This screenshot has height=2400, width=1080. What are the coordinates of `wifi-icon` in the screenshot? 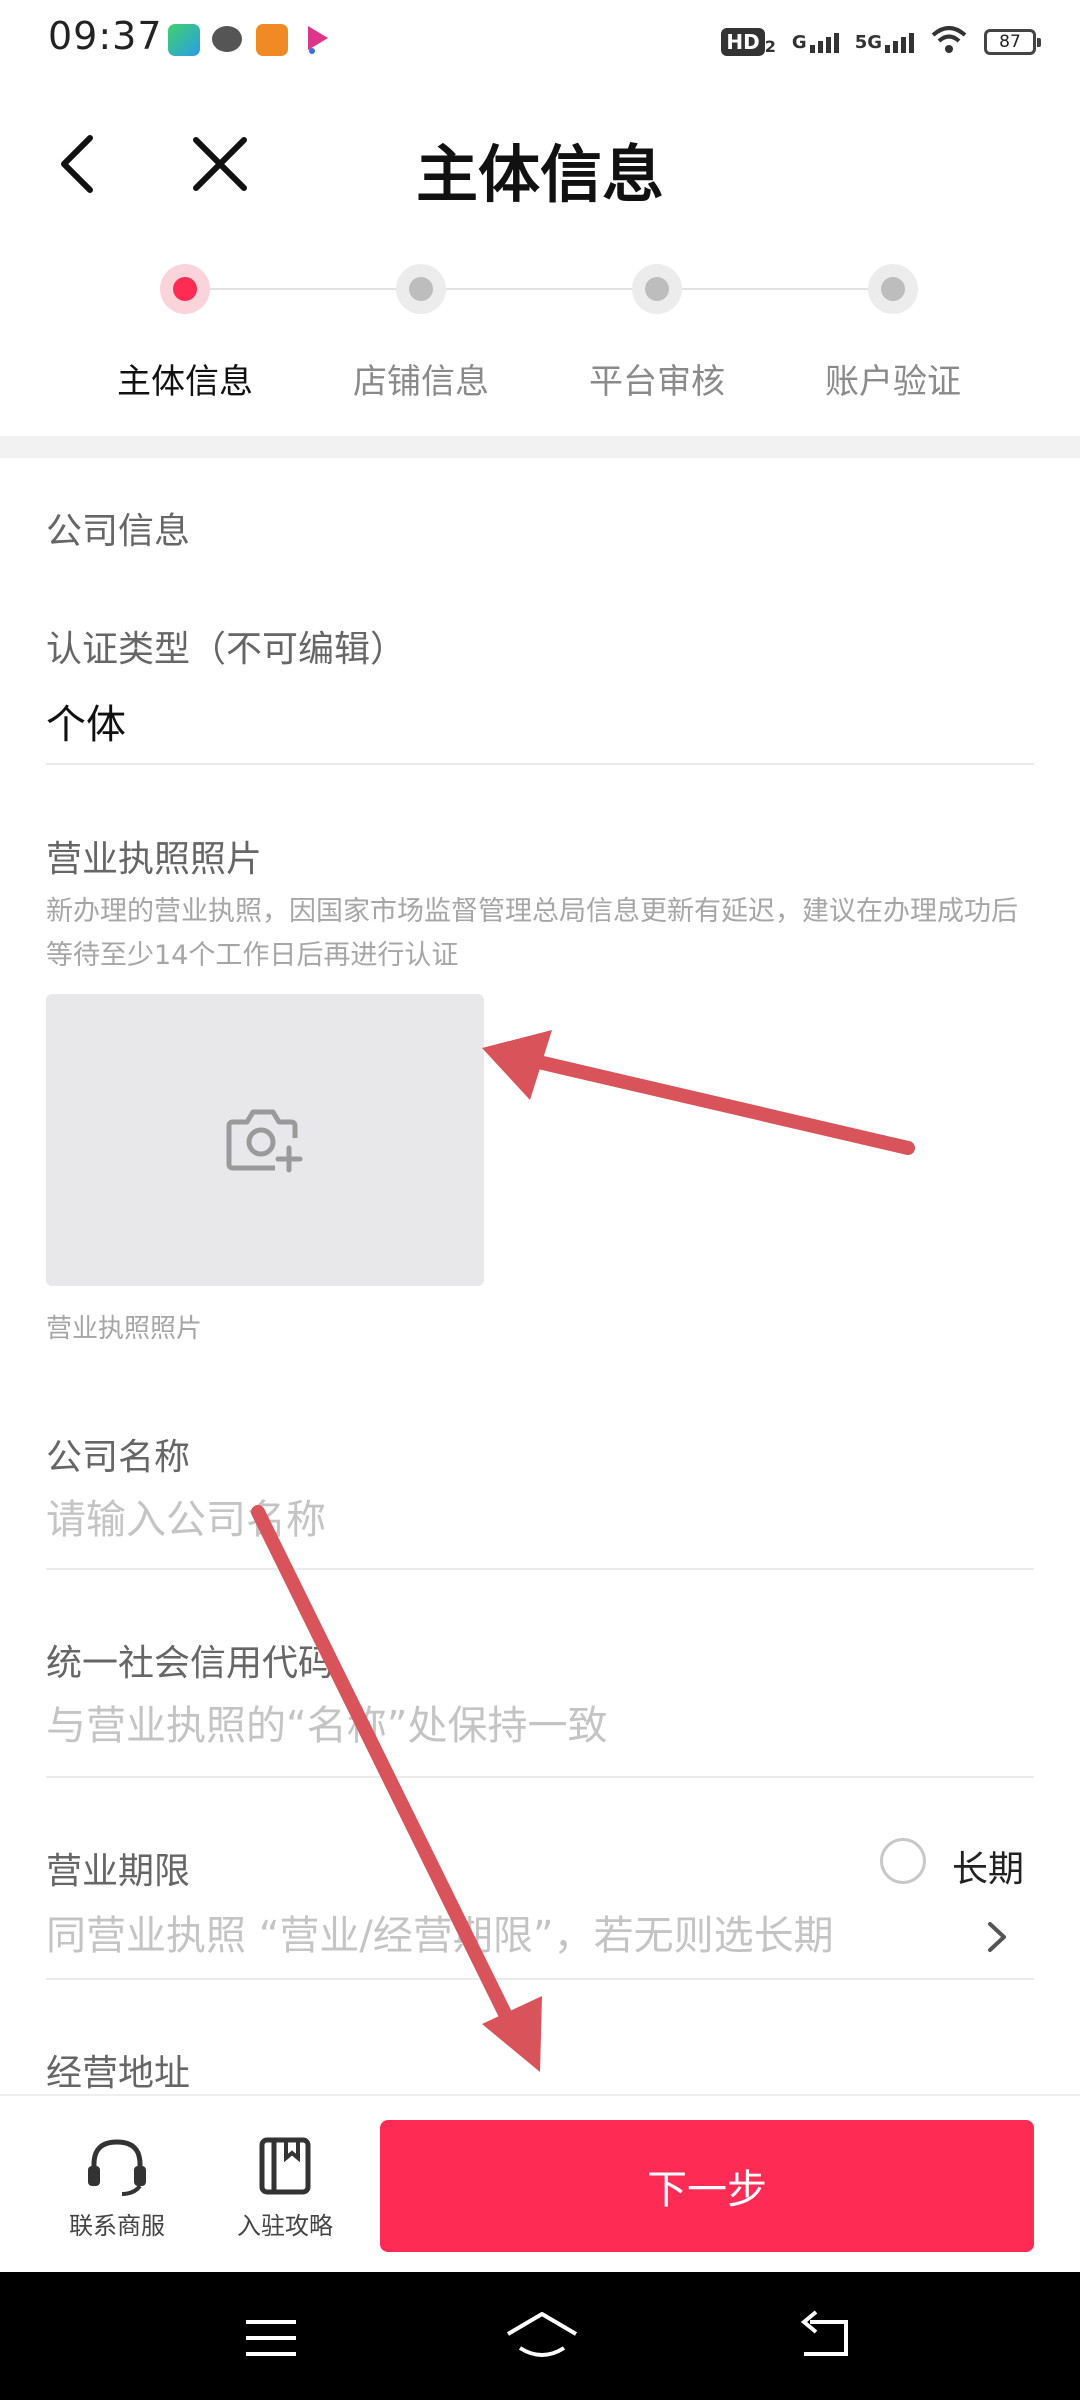 It's located at (949, 42).